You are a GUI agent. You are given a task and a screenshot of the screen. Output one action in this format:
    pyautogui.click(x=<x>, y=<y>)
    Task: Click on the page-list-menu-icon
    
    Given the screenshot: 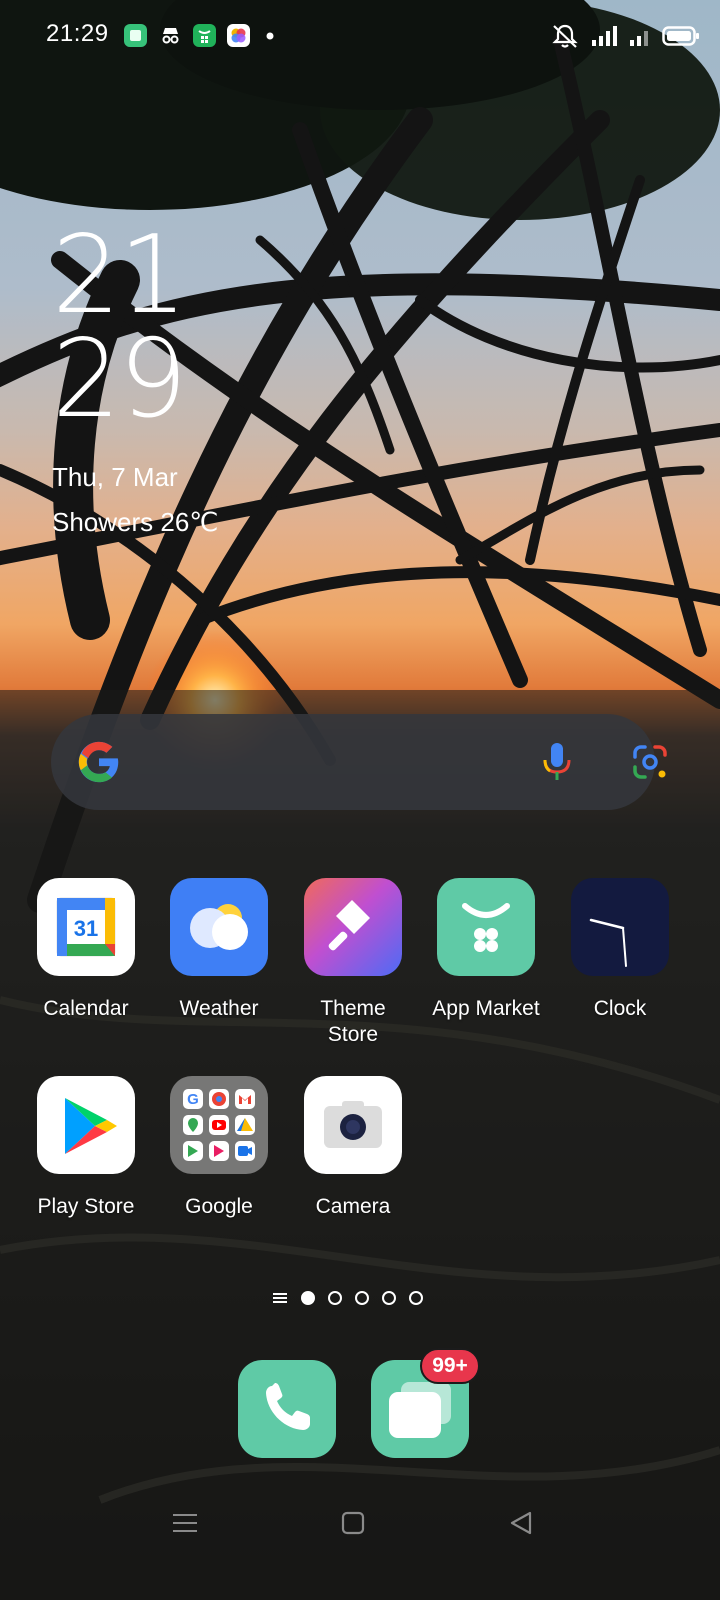 What is the action you would take?
    pyautogui.click(x=280, y=1298)
    